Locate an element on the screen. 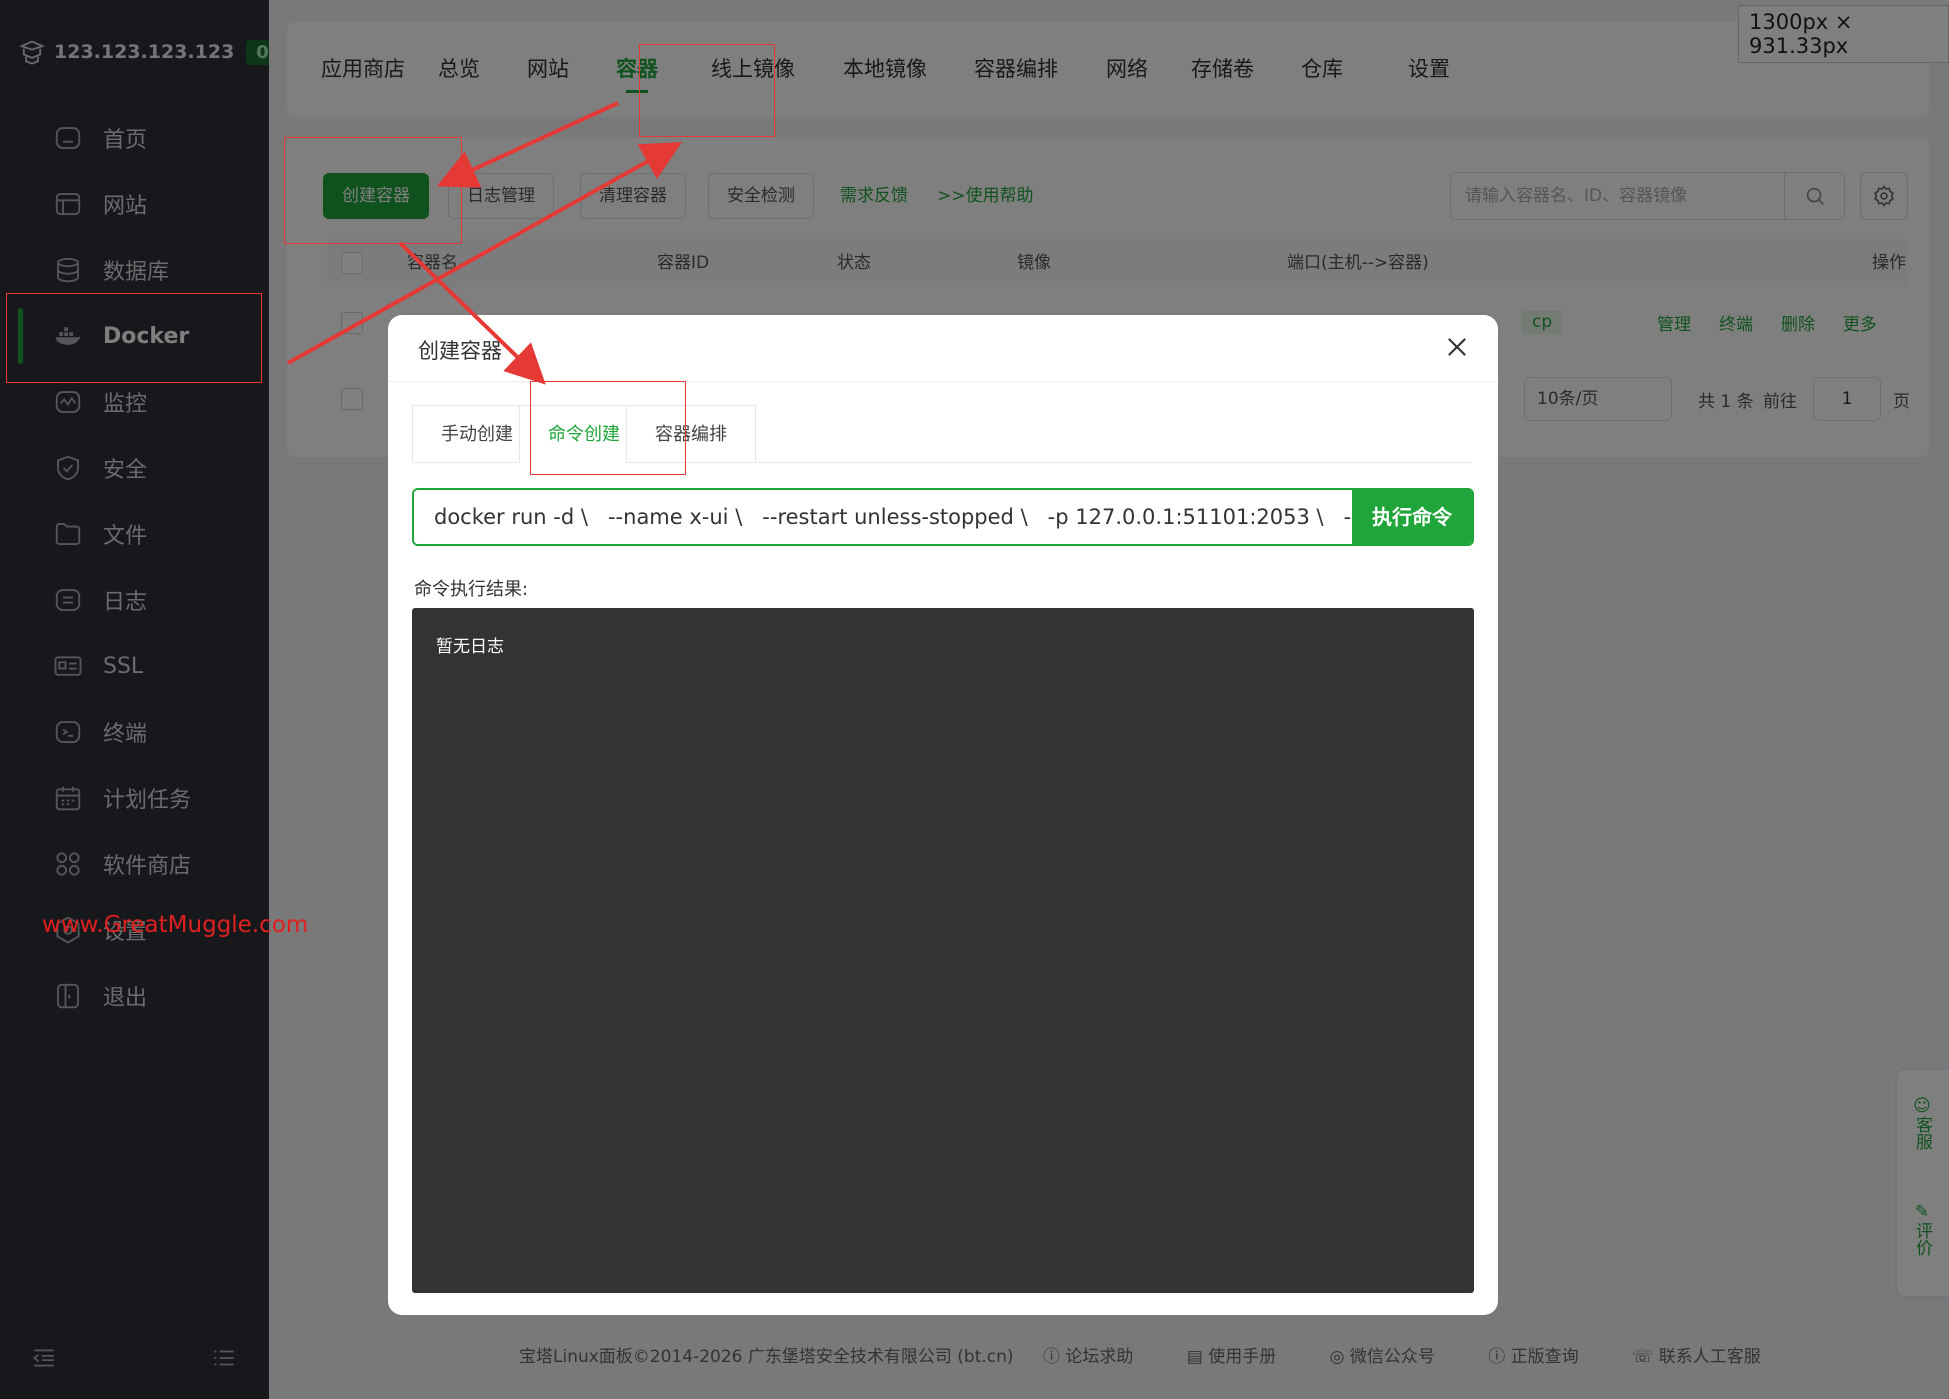 Image resolution: width=1949 pixels, height=1399 pixels. arrow-tab-to-button is located at coordinates (527, 144).